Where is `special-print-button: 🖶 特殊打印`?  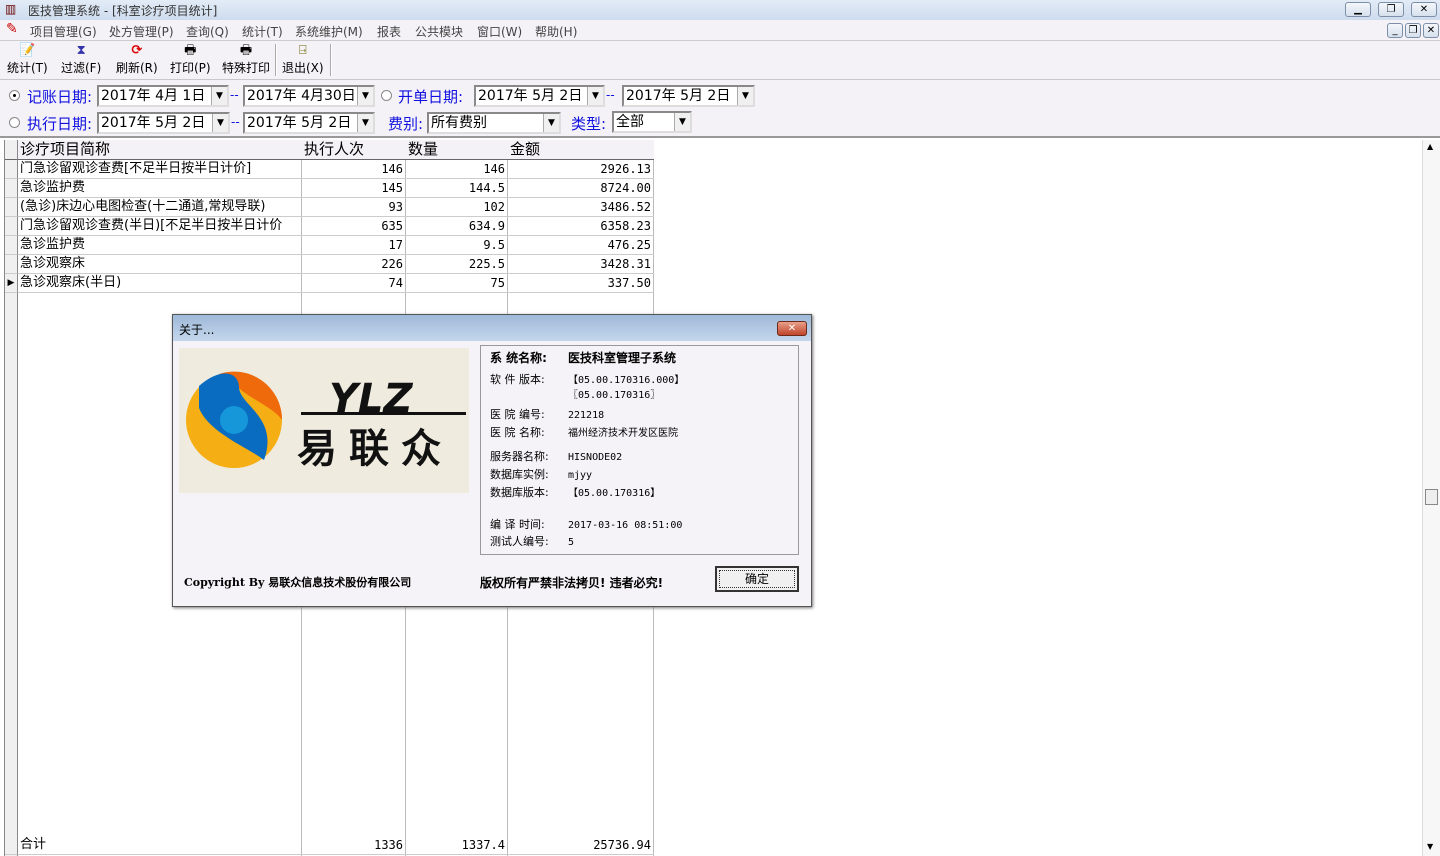 special-print-button: 🖶 特殊打印 is located at coordinates (246, 59).